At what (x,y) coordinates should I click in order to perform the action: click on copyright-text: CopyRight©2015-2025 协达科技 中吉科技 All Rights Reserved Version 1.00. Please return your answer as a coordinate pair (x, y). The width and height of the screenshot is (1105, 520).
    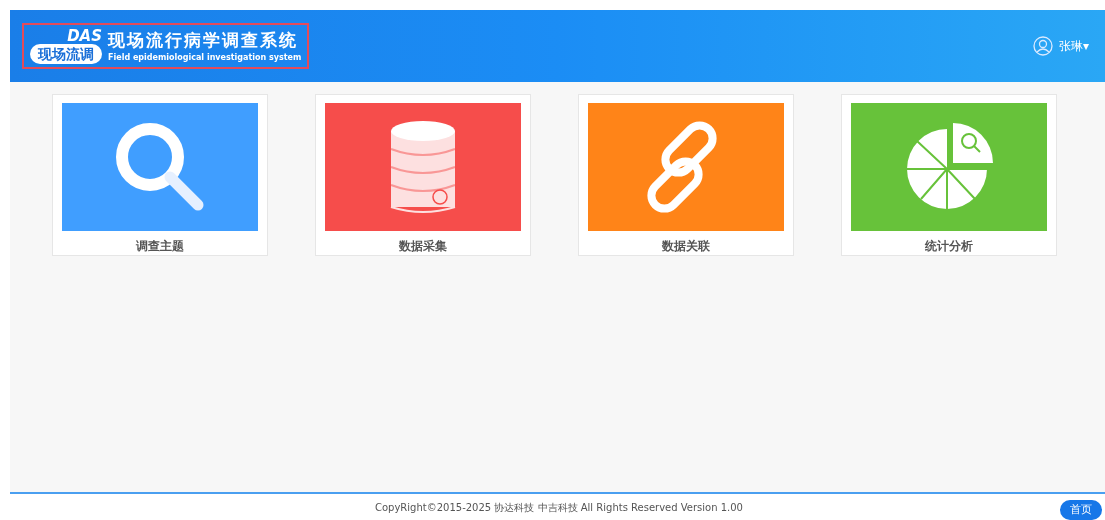
    Looking at the image, I should click on (559, 507).